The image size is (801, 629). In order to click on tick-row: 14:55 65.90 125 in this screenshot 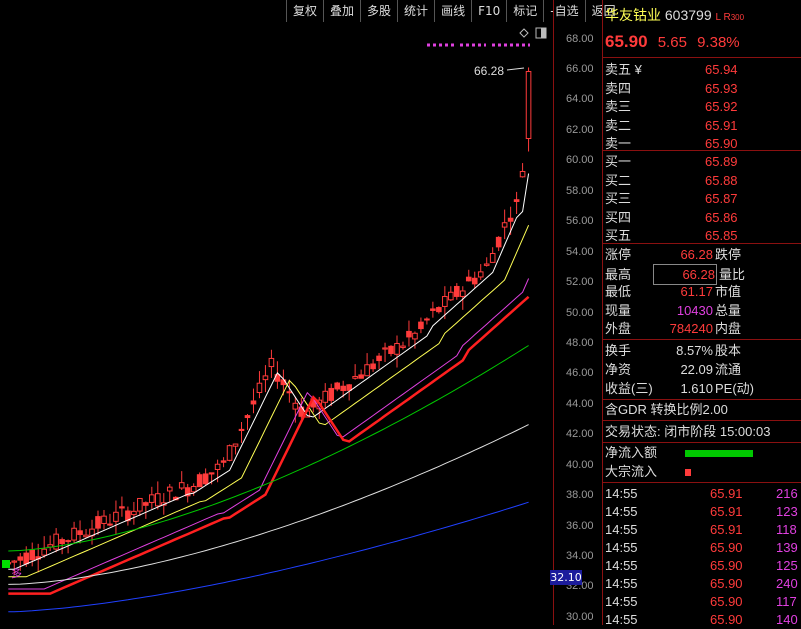, I will do `click(701, 565)`.